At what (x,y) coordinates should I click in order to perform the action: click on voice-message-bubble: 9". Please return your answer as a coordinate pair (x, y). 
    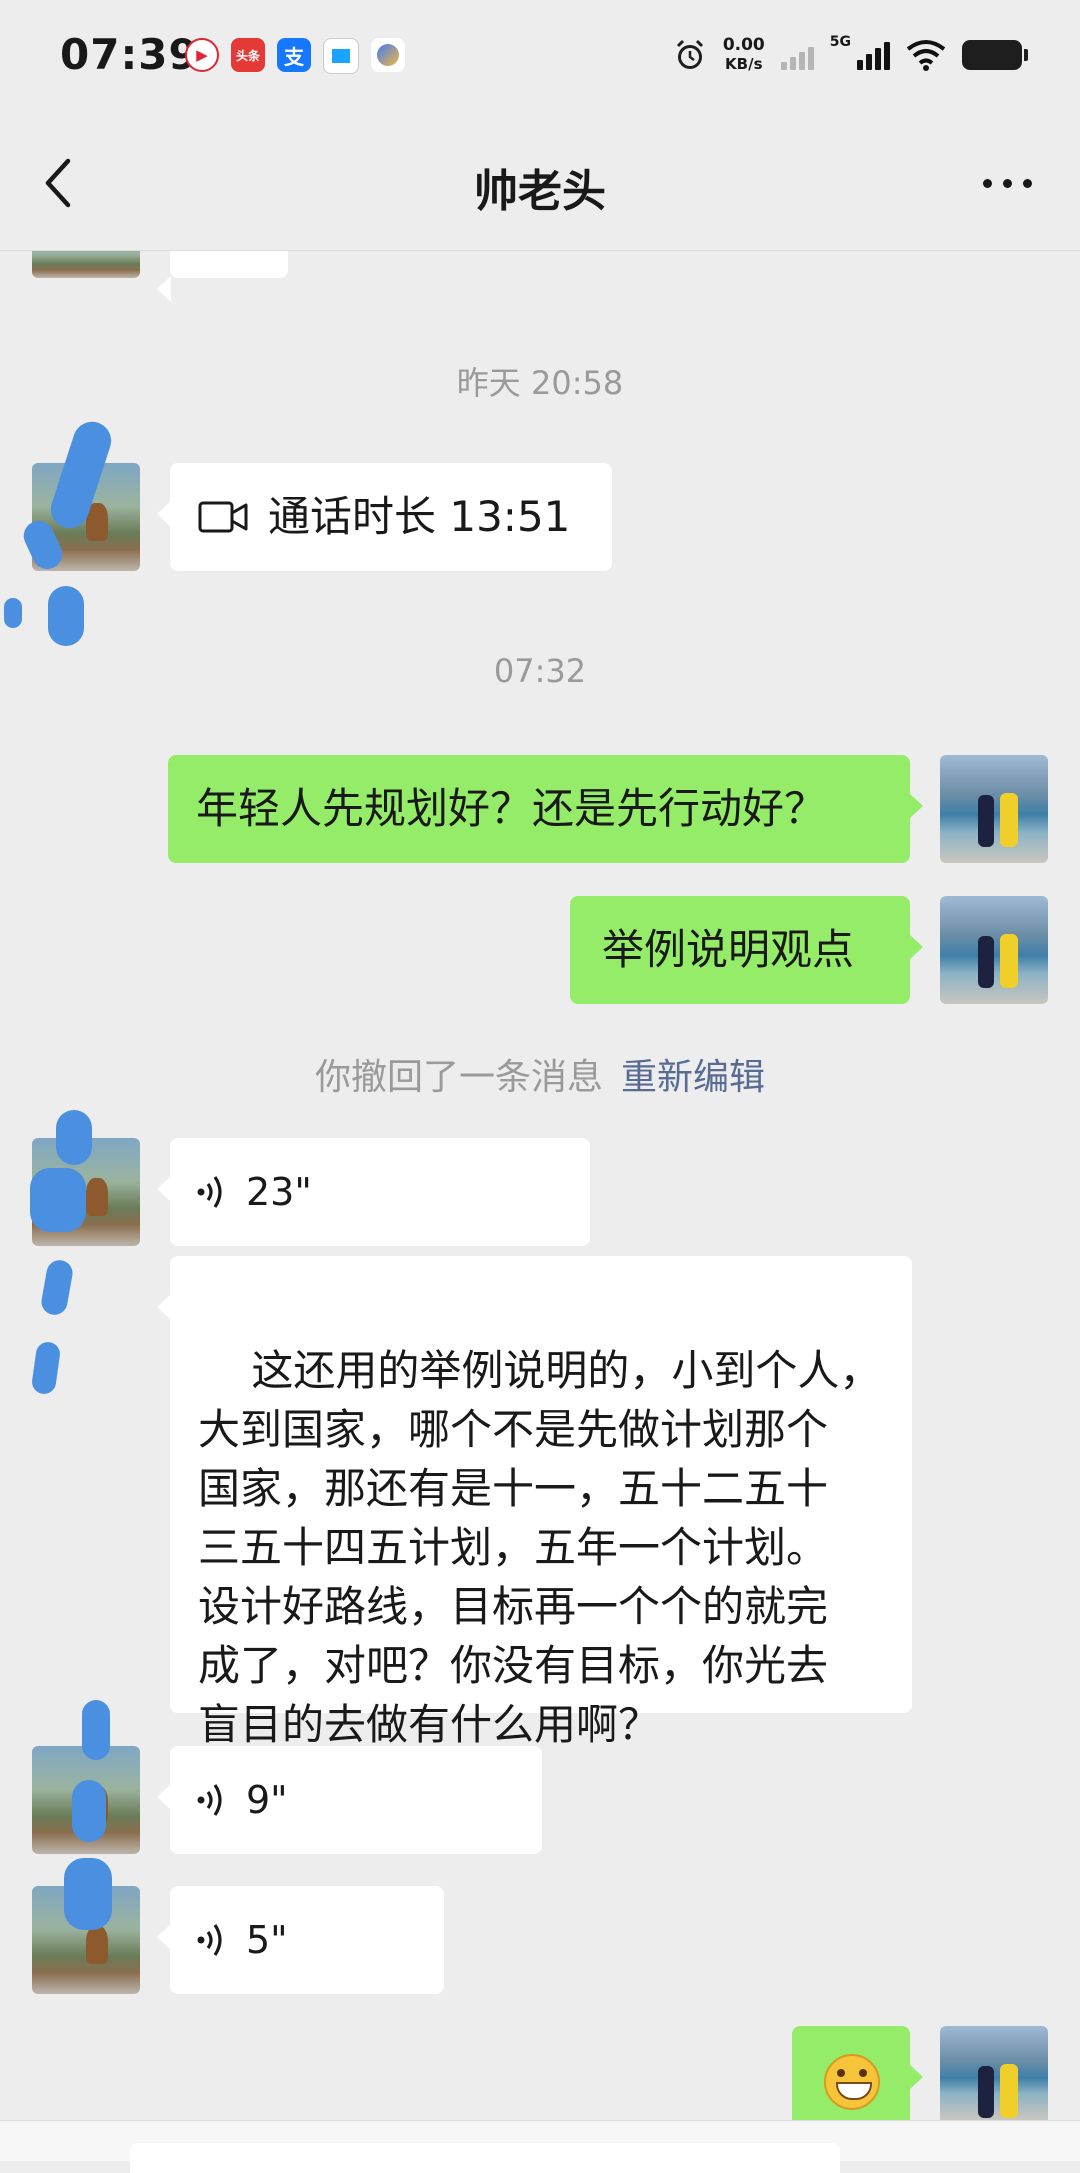
    Looking at the image, I should click on (349, 1800).